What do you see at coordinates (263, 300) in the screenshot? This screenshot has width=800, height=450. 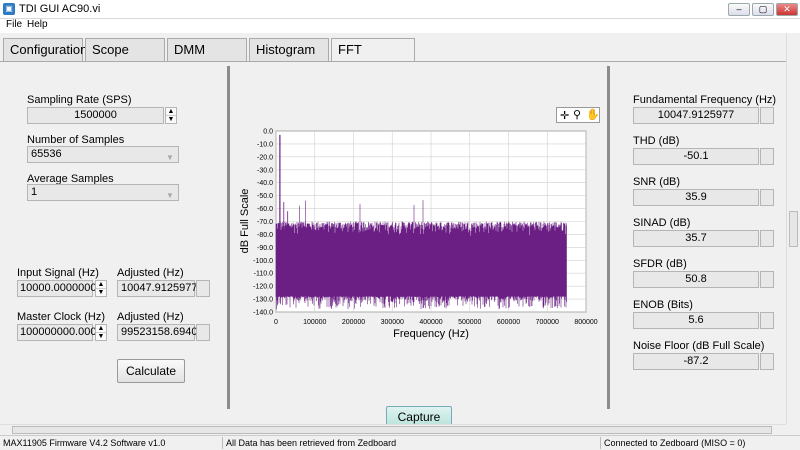 I see `y-tick-label: -130.0` at bounding box center [263, 300].